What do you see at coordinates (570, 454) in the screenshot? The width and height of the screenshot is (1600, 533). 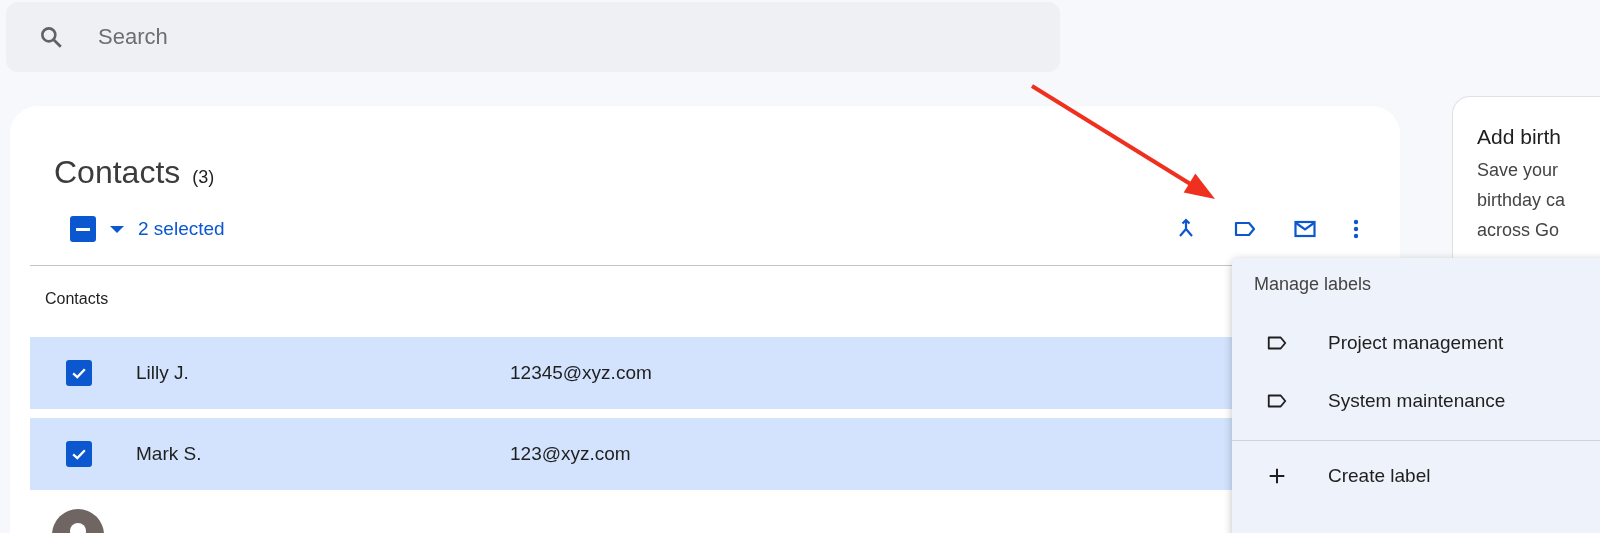 I see `contact-email: 123@xyz.com` at bounding box center [570, 454].